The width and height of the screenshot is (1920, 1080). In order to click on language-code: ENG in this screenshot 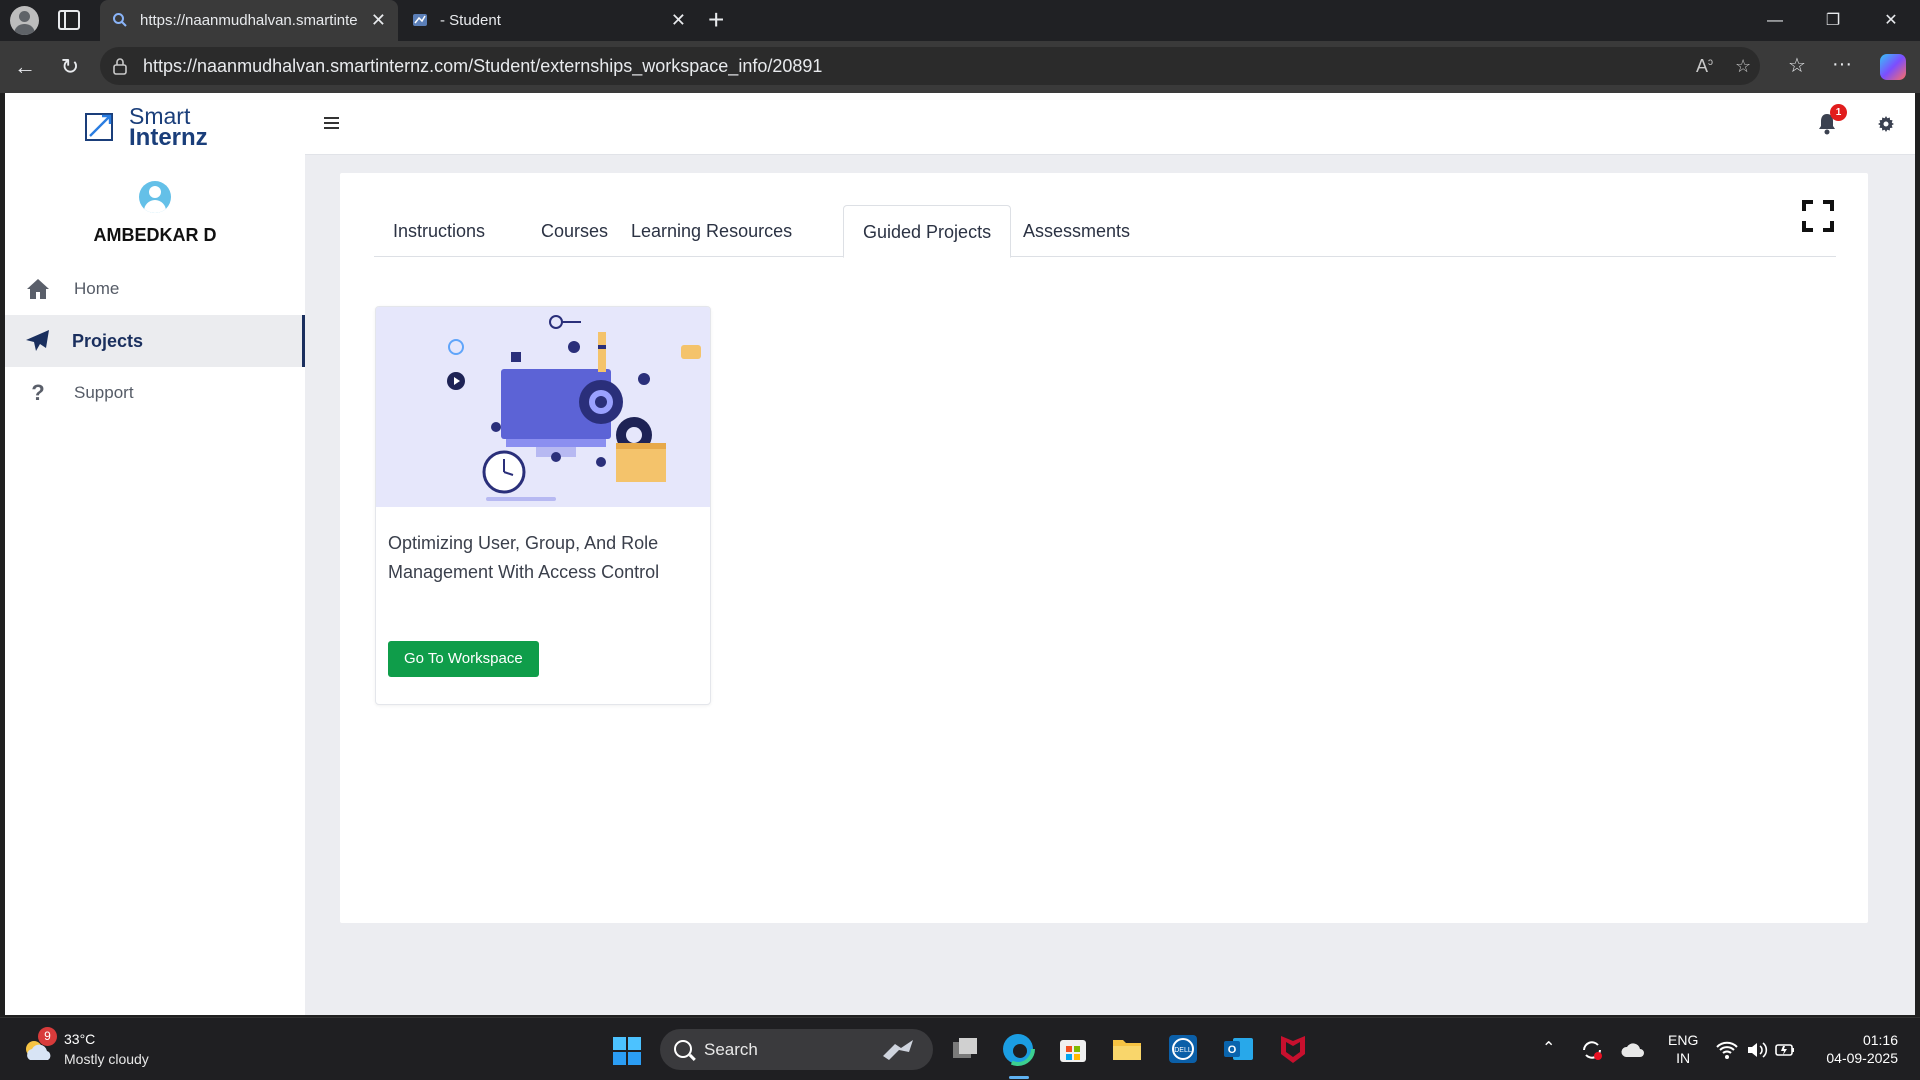, I will do `click(1683, 1040)`.